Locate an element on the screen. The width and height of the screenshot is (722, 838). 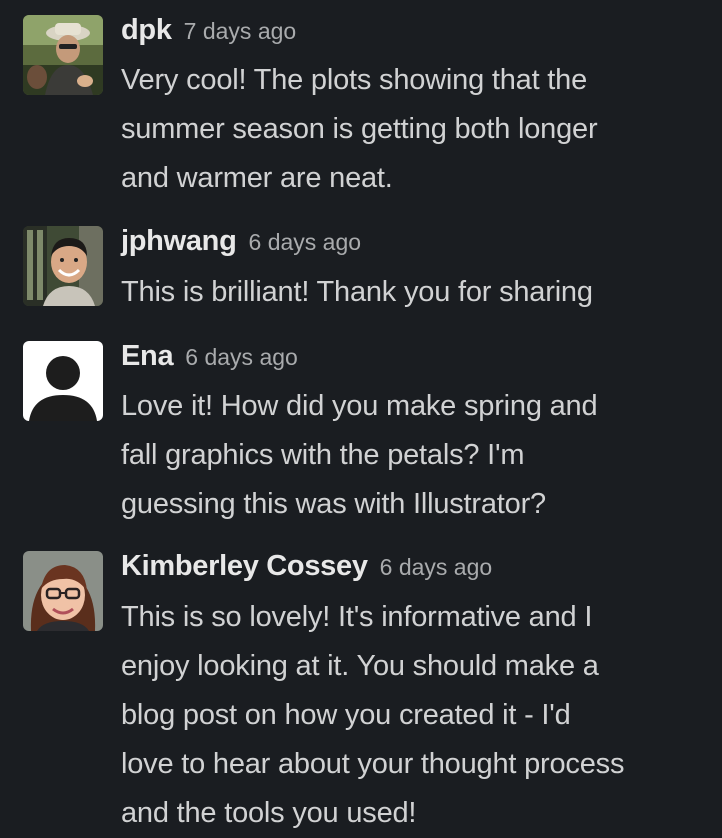
message-header: Kimberley Cossey 6 days ago is located at coordinates (306, 566).